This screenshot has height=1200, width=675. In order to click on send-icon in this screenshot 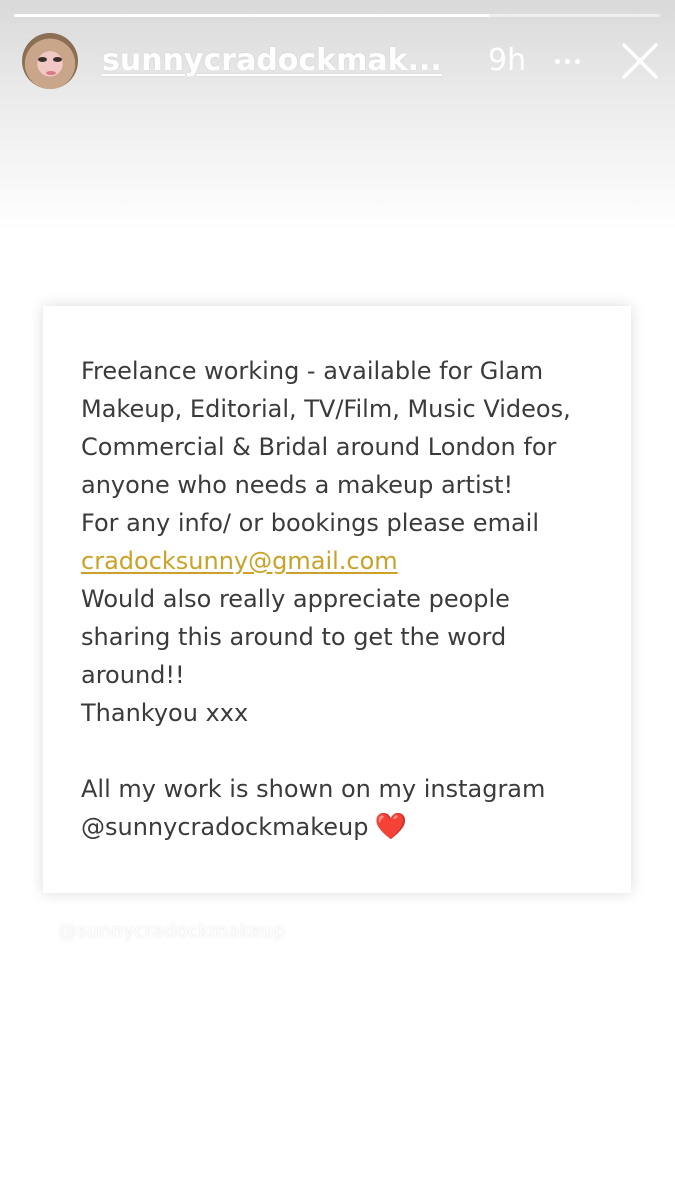, I will do `click(628, 1145)`.